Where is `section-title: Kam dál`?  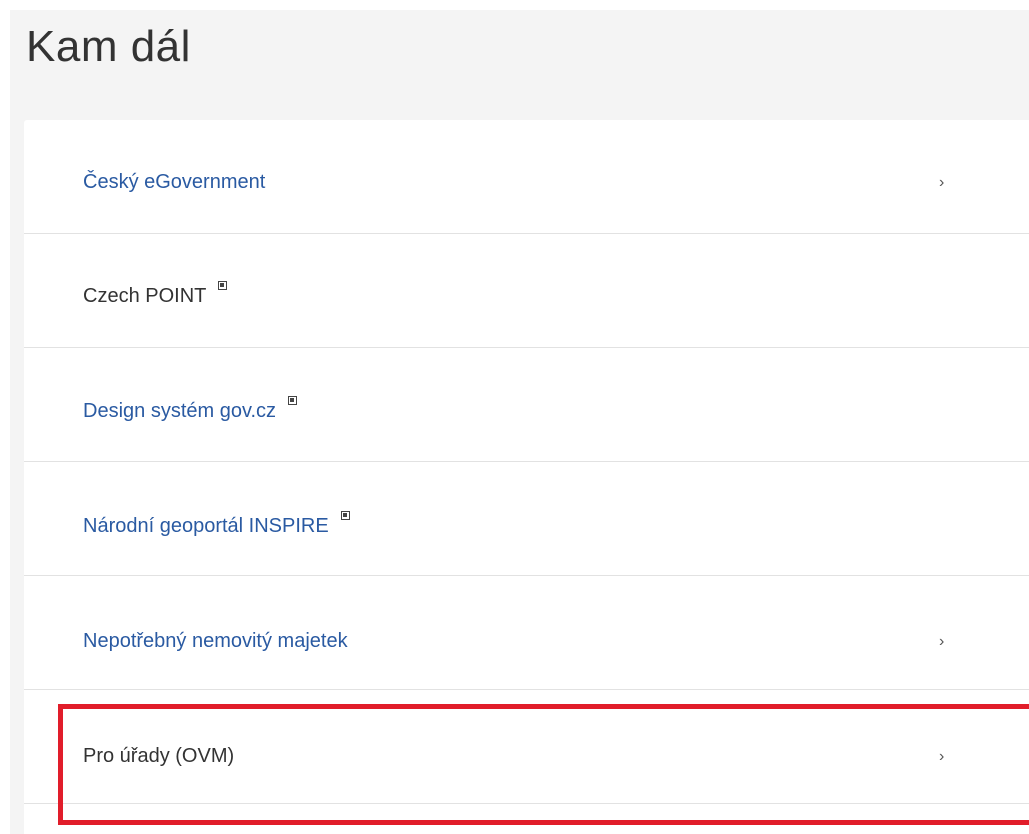
section-title: Kam dál is located at coordinates (108, 46).